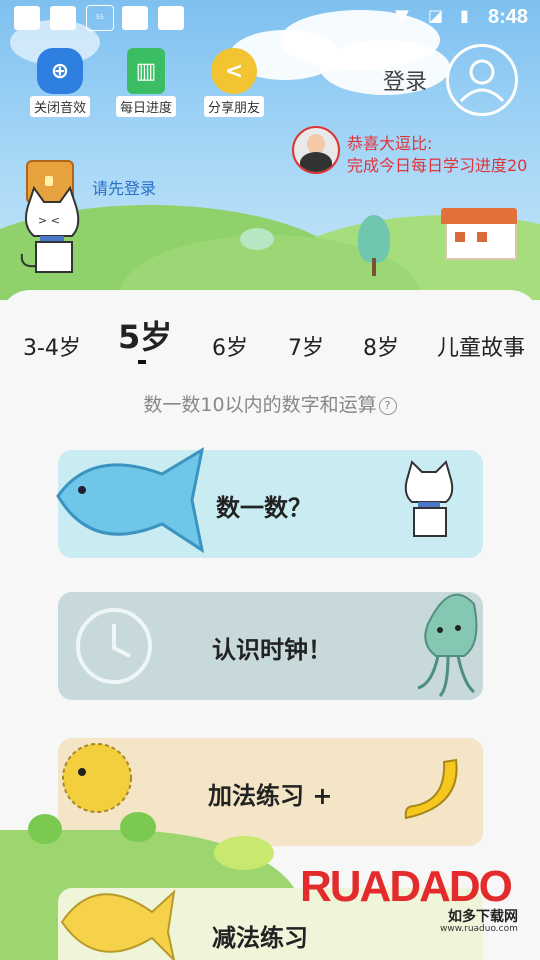  I want to click on notice-message: 完成今日每日学习进度20, so click(437, 165).